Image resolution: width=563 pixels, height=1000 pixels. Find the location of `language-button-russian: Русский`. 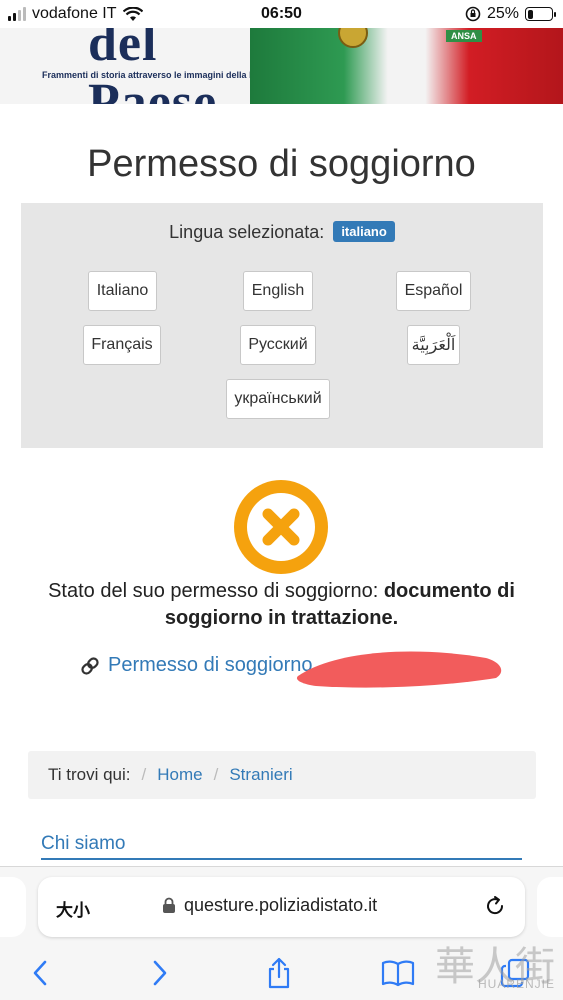

language-button-russian: Русский is located at coordinates (278, 345).